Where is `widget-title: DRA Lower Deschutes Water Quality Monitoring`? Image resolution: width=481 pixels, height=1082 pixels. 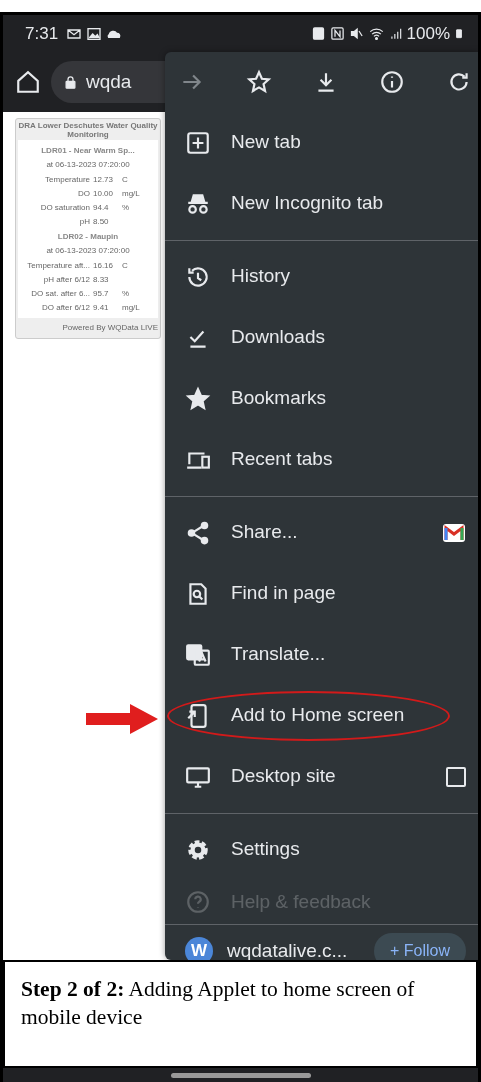
widget-title: DRA Lower Deschutes Water Quality Monitoring is located at coordinates (88, 131).